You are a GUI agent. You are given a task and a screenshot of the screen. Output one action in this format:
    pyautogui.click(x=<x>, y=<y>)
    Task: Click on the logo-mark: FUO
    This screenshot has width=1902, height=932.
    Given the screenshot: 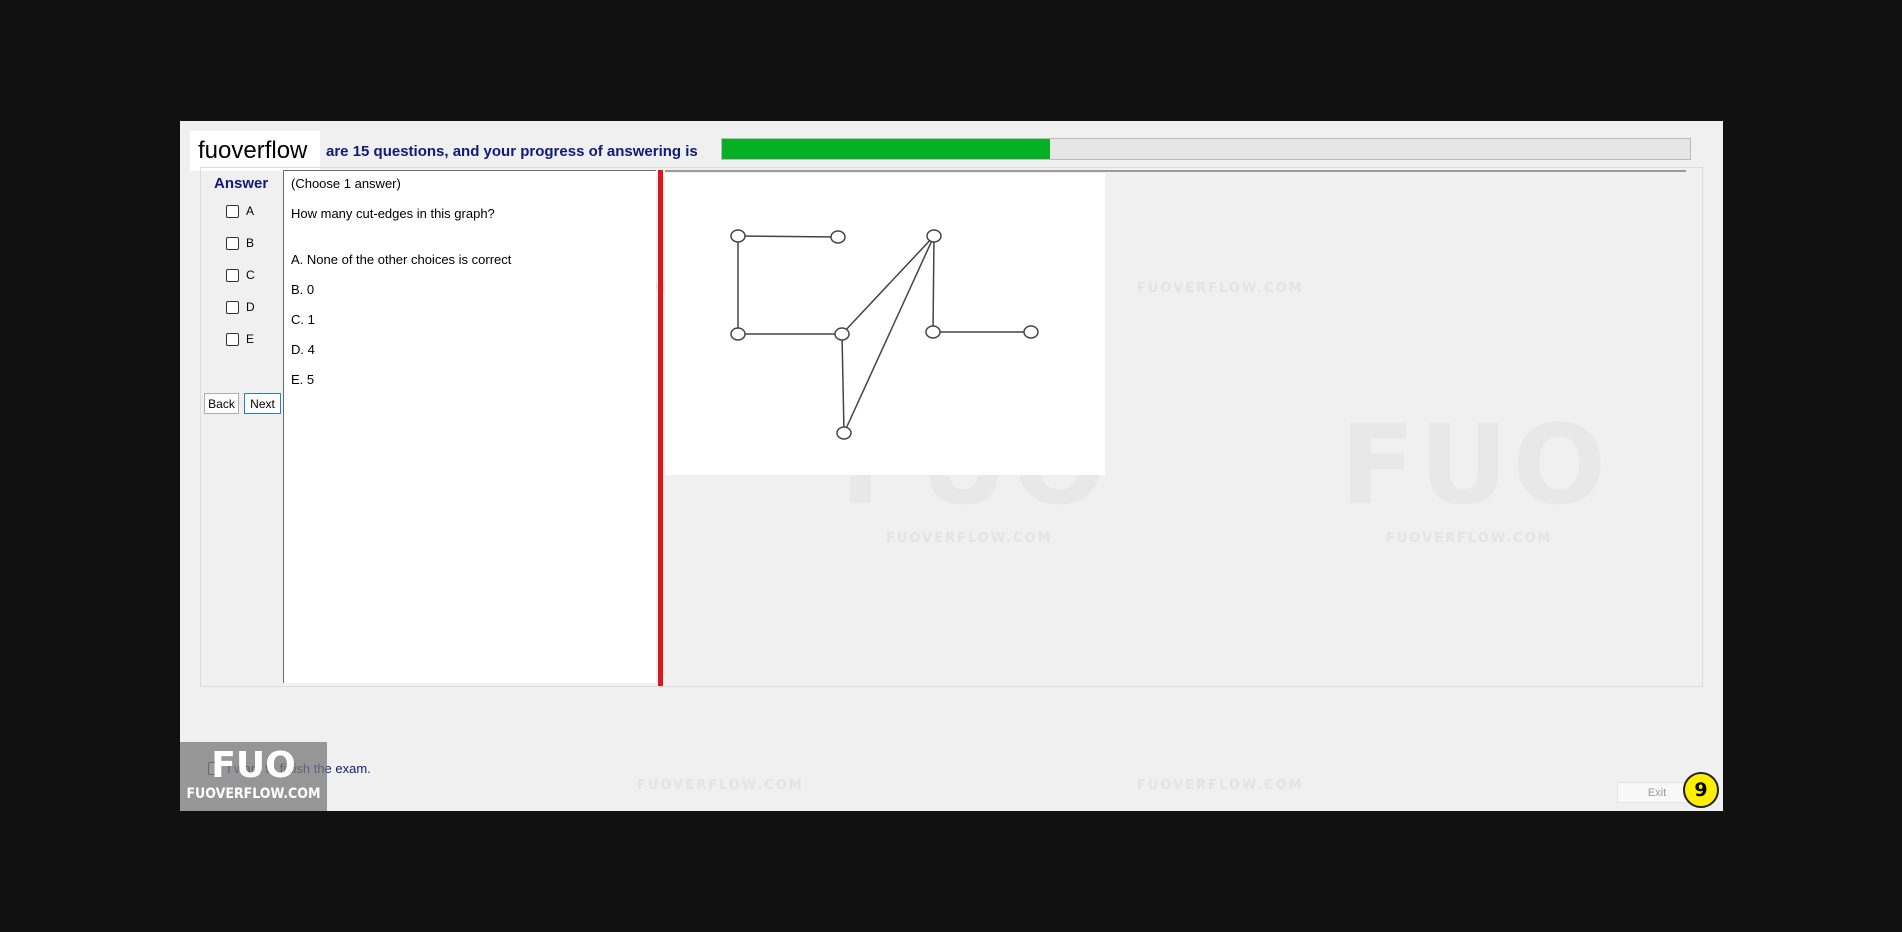 What is the action you would take?
    pyautogui.click(x=253, y=765)
    